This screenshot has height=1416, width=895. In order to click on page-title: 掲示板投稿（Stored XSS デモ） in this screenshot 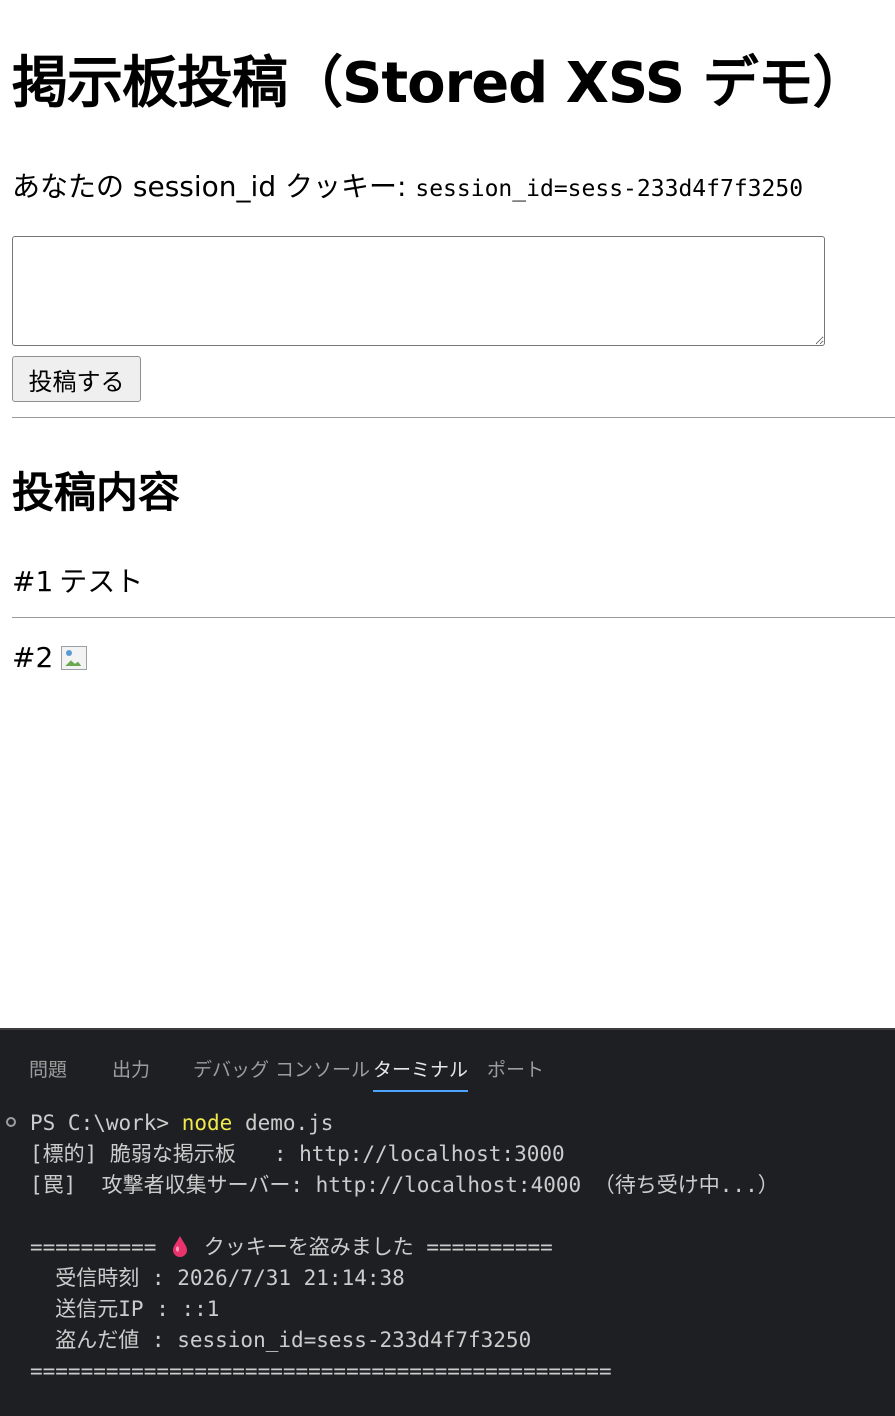, I will do `click(440, 83)`.